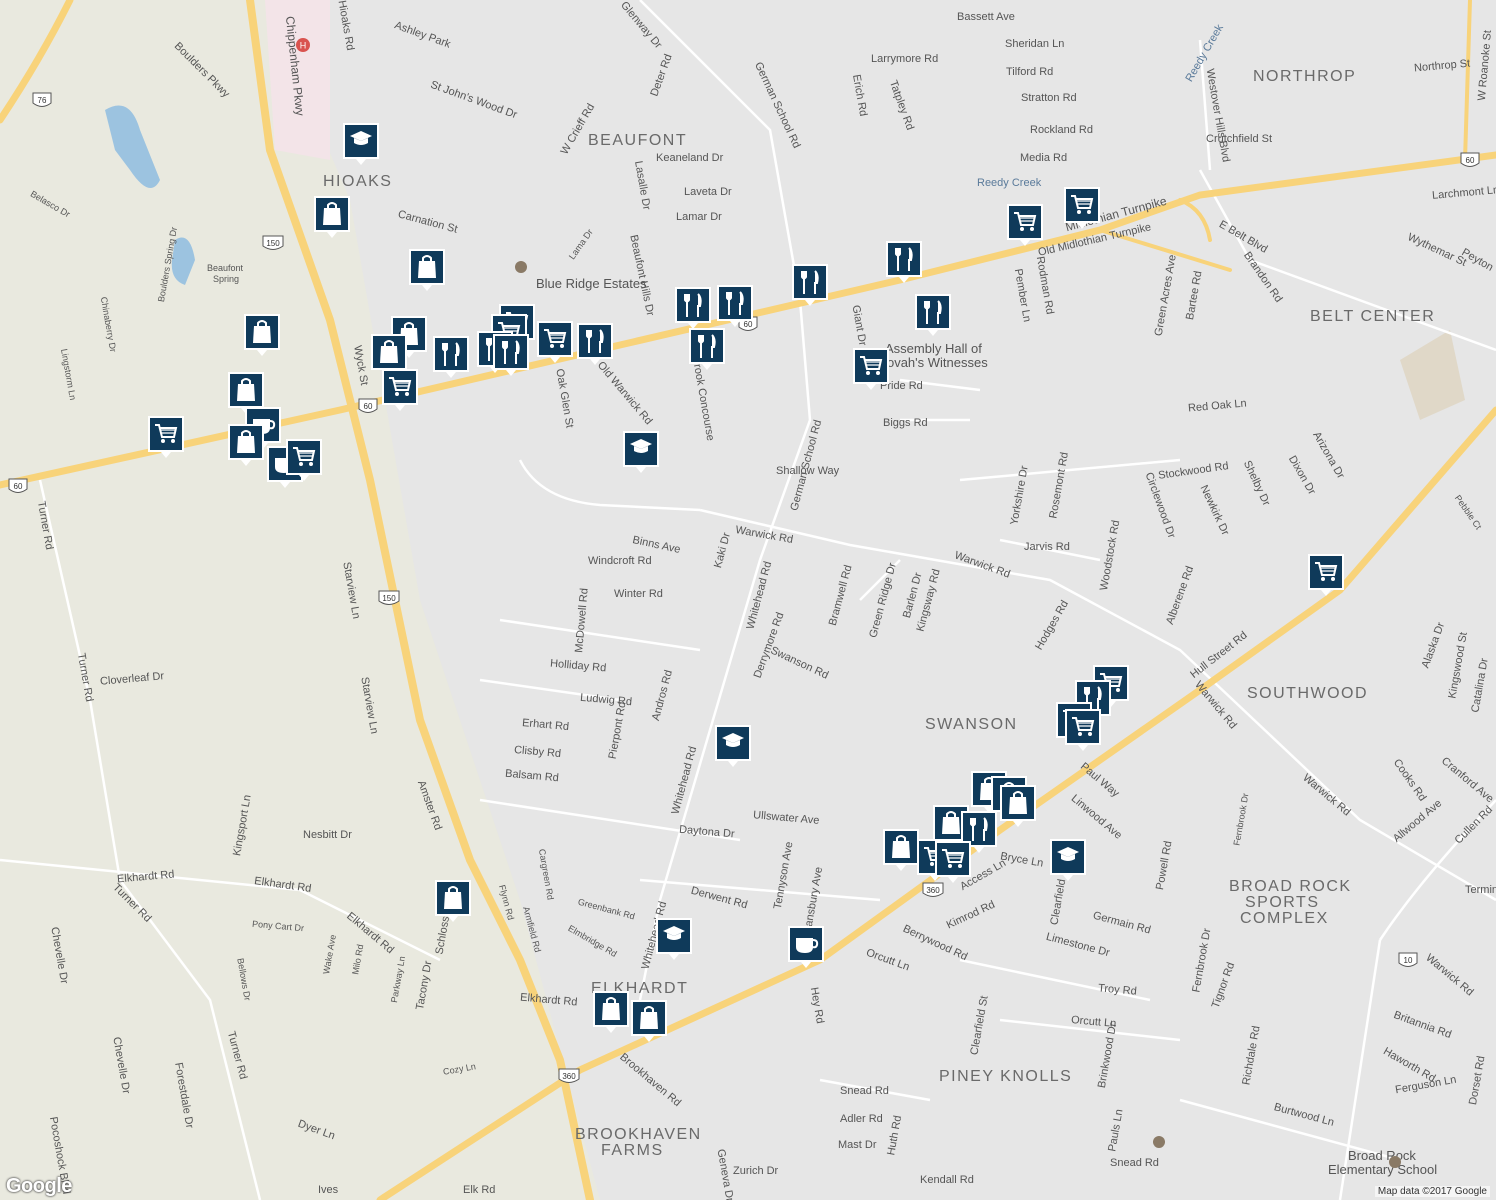  What do you see at coordinates (690, 158) in the screenshot?
I see `street-label: Keaneland Dr` at bounding box center [690, 158].